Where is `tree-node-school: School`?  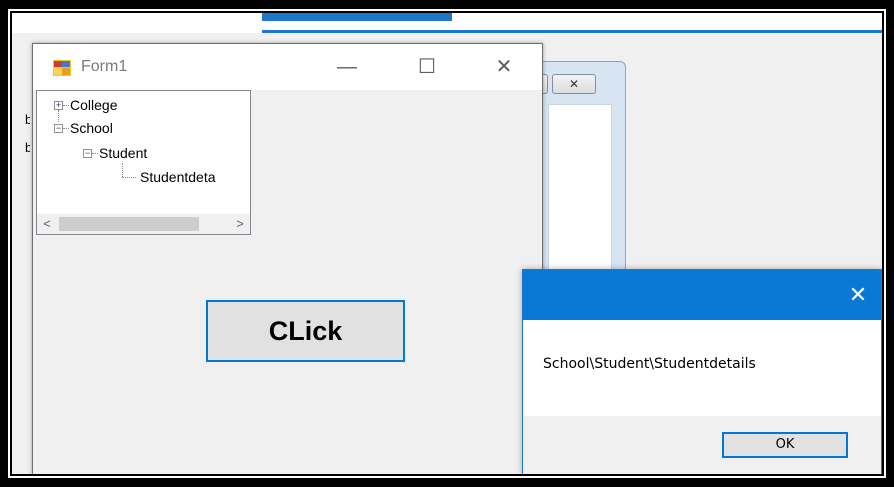 tree-node-school: School is located at coordinates (91, 128).